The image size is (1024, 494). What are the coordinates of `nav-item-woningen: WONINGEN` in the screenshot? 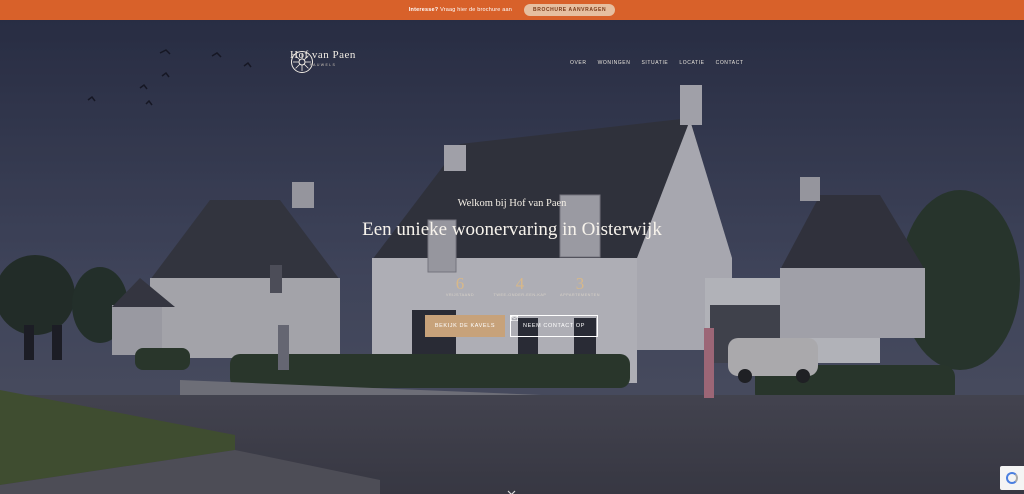 It's located at (614, 63).